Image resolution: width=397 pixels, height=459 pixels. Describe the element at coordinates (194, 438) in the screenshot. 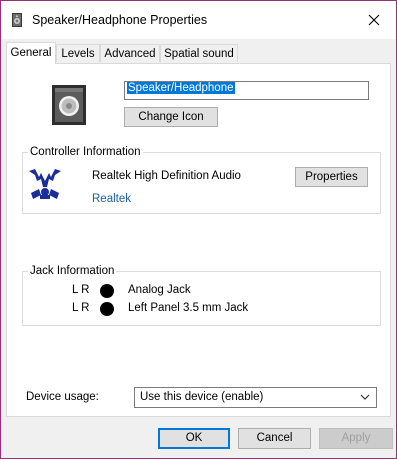

I see `ok-button: OK` at that location.